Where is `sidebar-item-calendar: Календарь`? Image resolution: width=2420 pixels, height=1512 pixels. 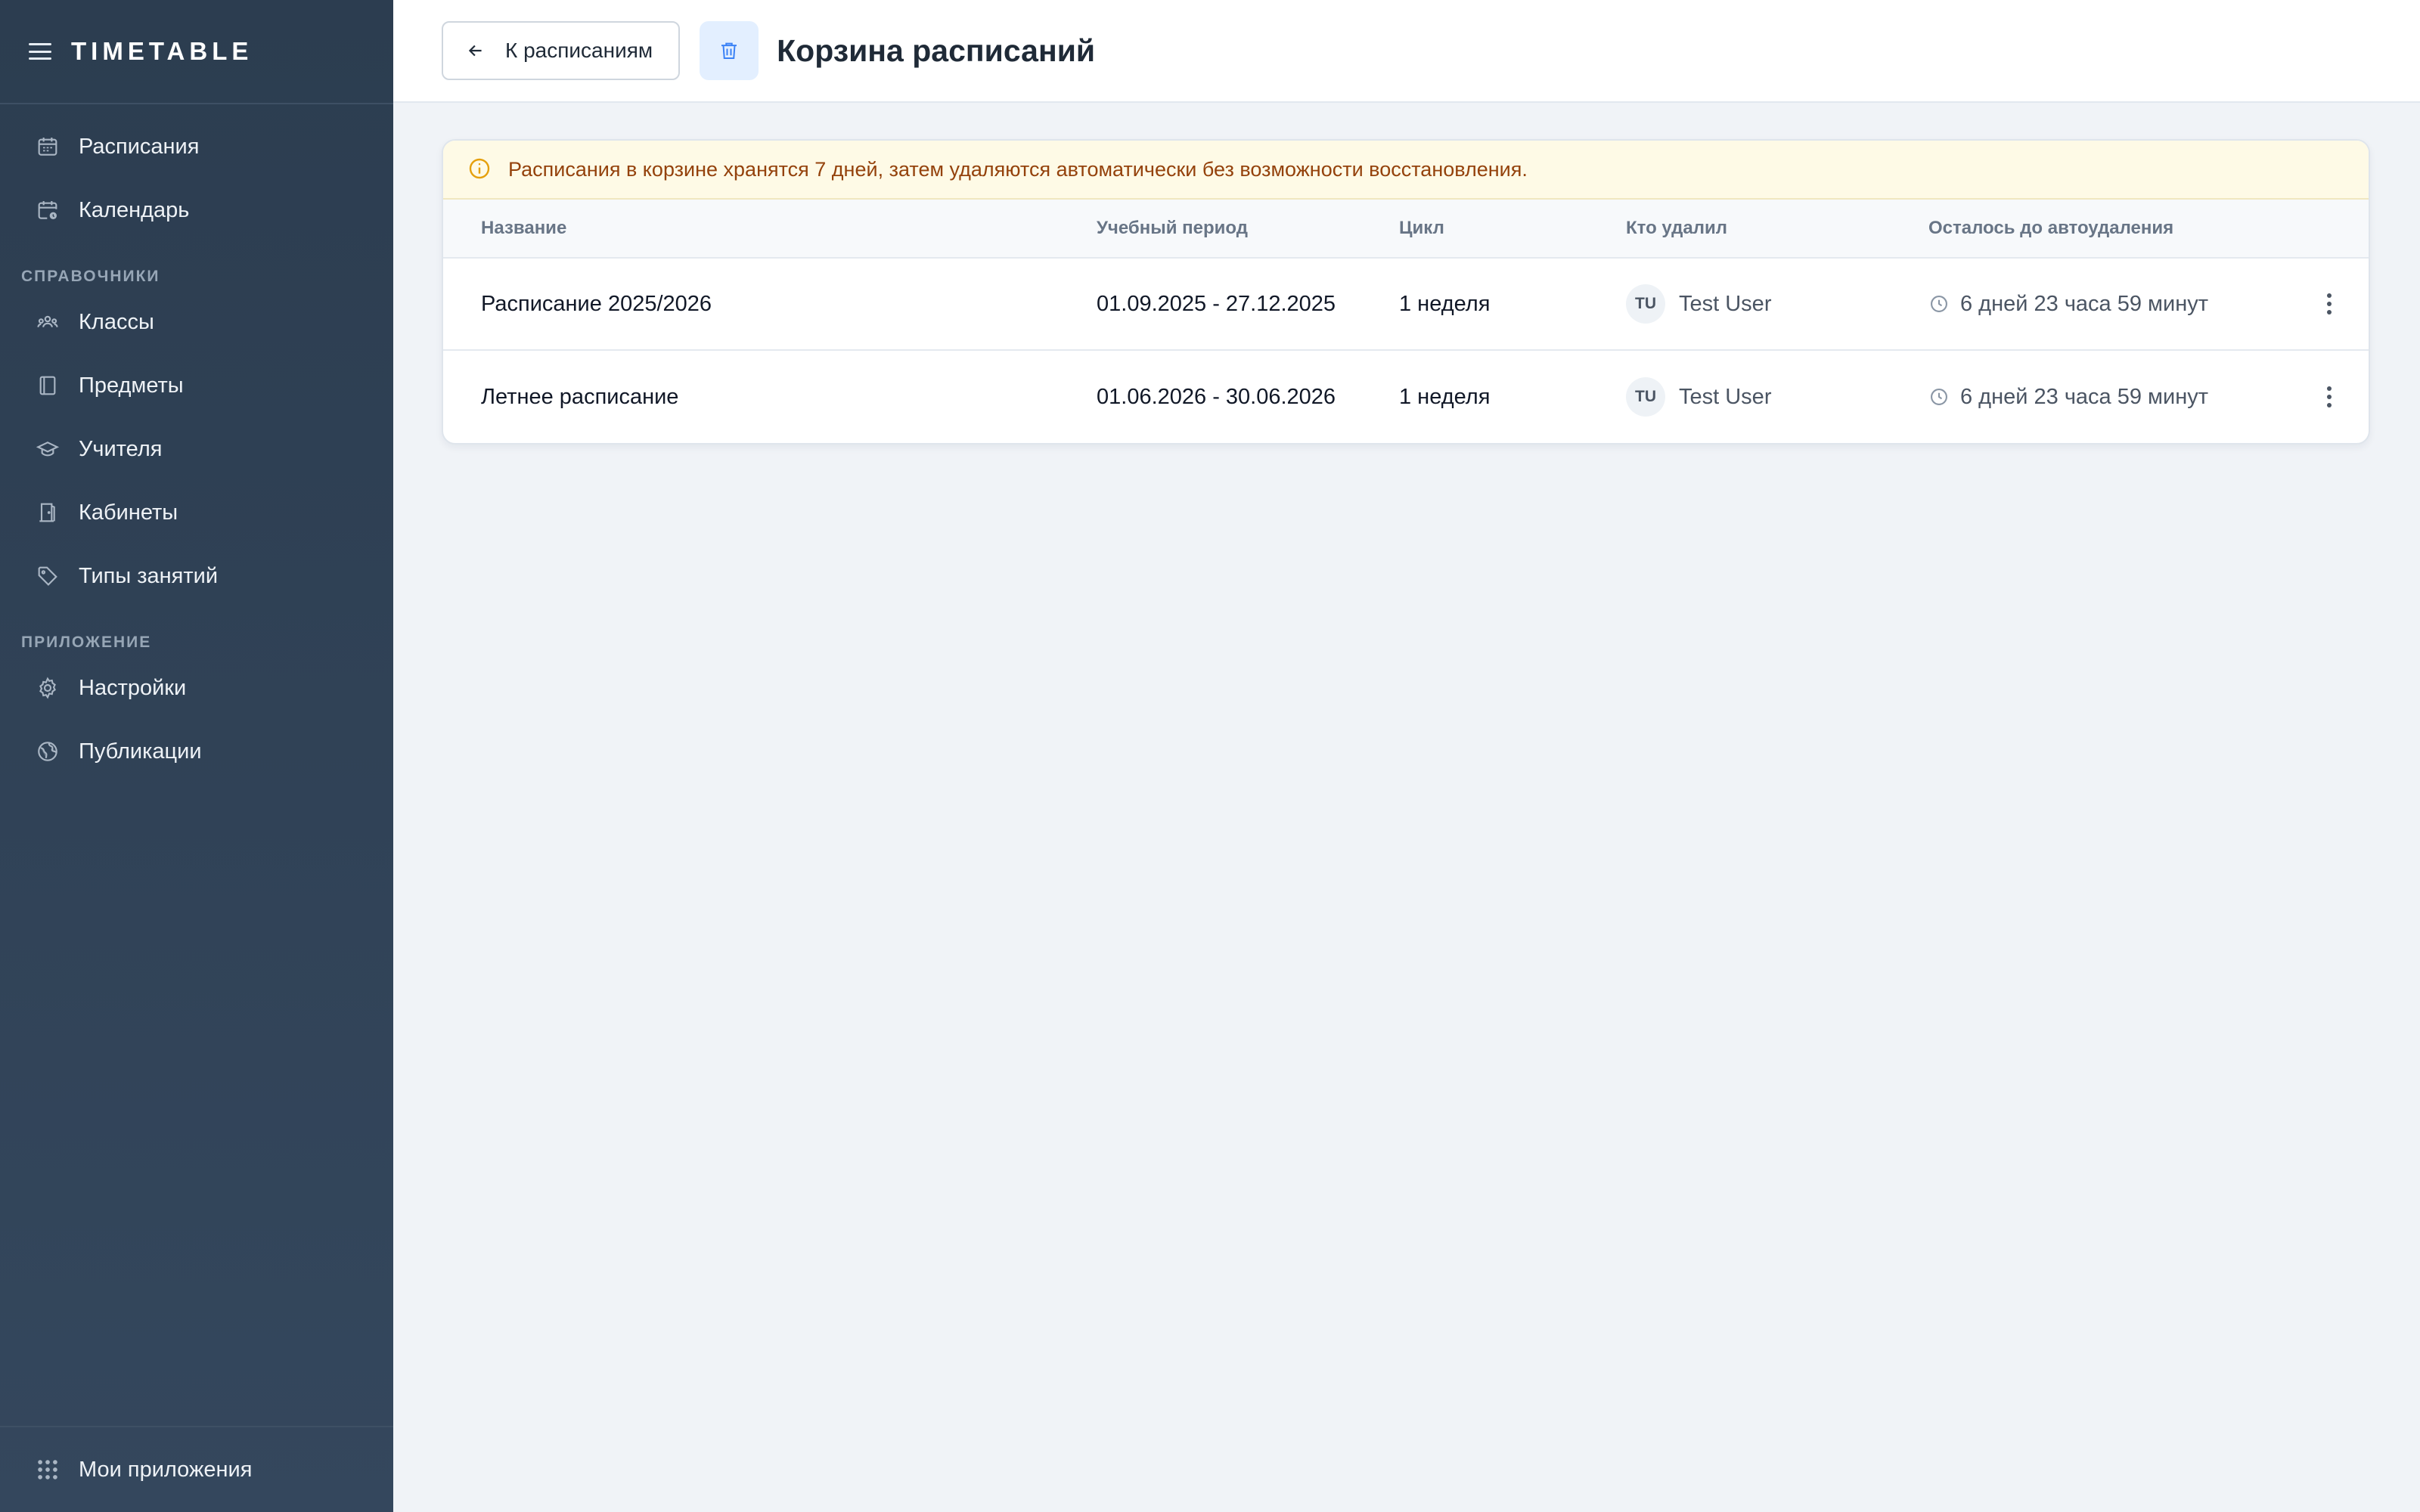
sidebar-item-calendar: Календарь is located at coordinates (196, 210).